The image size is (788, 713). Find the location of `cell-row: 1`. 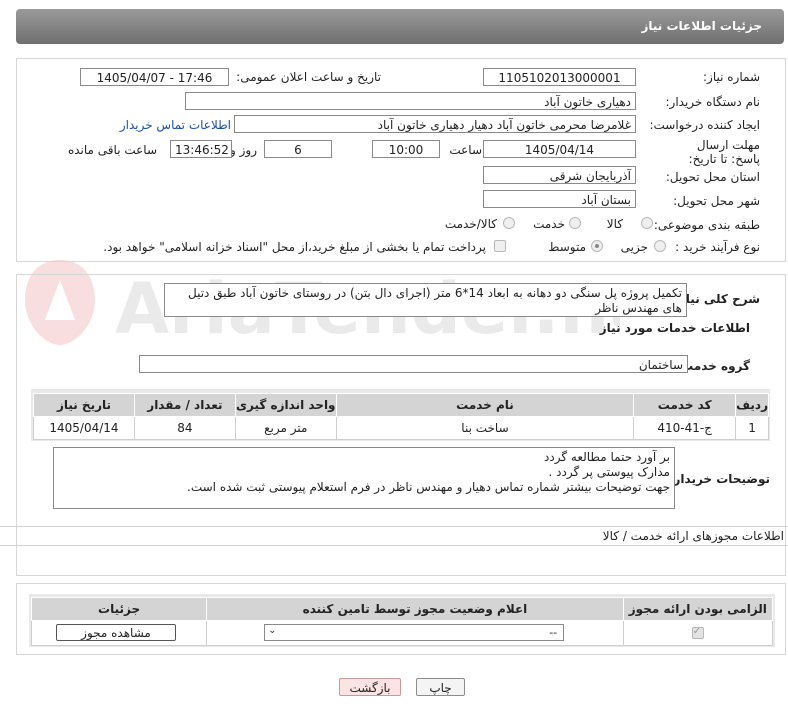

cell-row: 1 is located at coordinates (752, 428).